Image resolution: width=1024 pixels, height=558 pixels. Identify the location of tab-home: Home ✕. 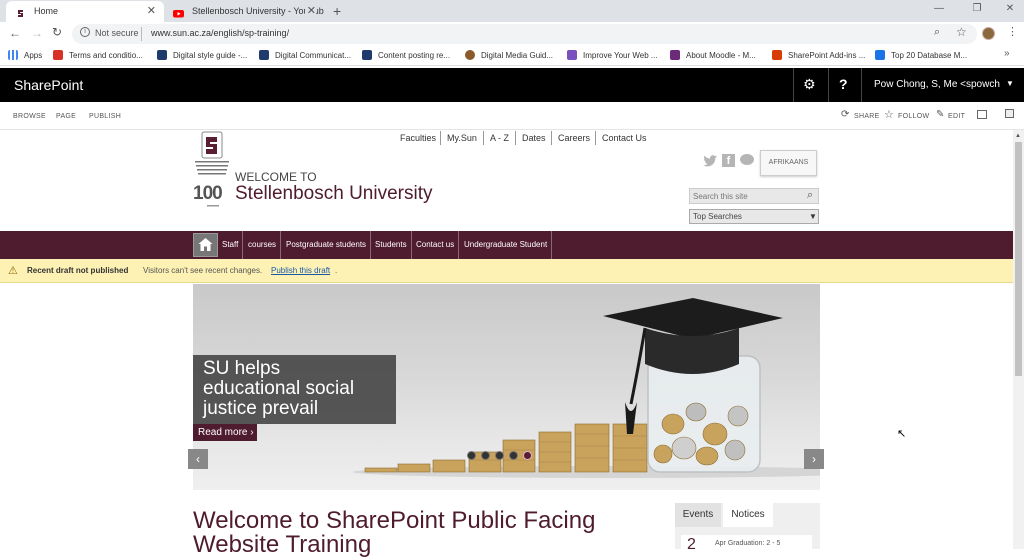
(85, 11).